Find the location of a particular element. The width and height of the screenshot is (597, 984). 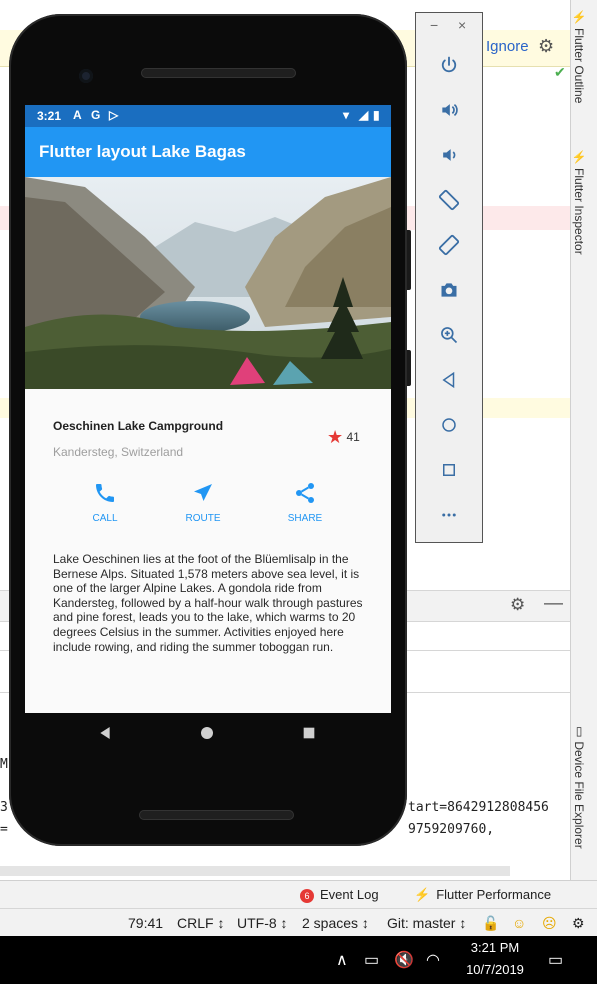

tab-flutter-outline: ⚡ Flutter Outline is located at coordinates (579, 56).